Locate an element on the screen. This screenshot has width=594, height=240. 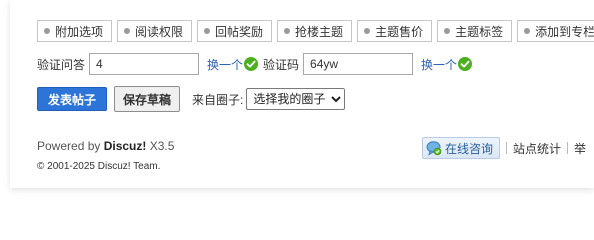
powered-prefix: Powered by is located at coordinates (70, 146).